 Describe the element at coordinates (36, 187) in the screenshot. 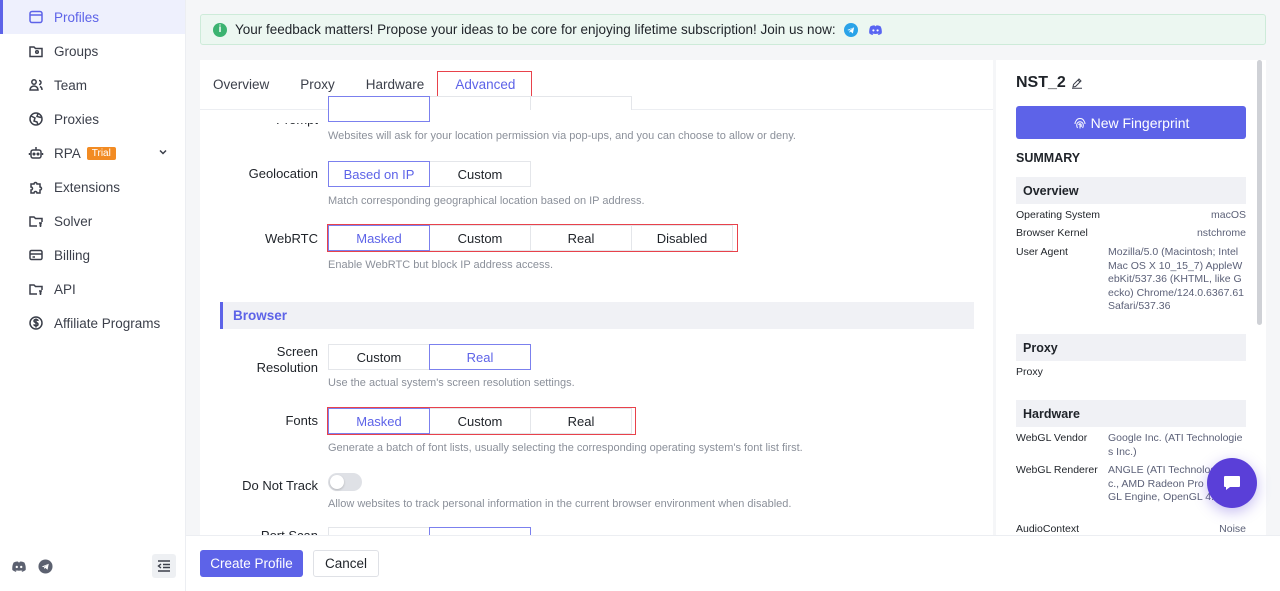

I see `puzzle-icon` at that location.